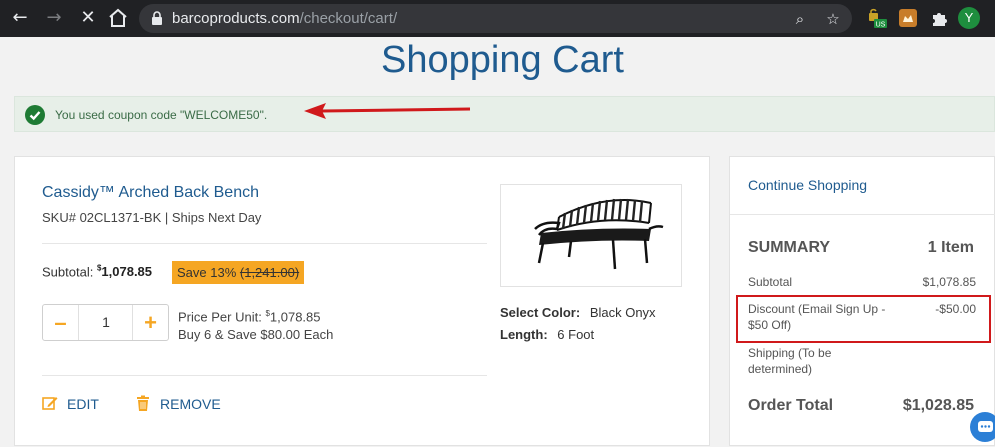 This screenshot has height=447, width=995. What do you see at coordinates (790, 361) in the screenshot?
I see `summary-shipping-label: Shipping (To be determined)` at bounding box center [790, 361].